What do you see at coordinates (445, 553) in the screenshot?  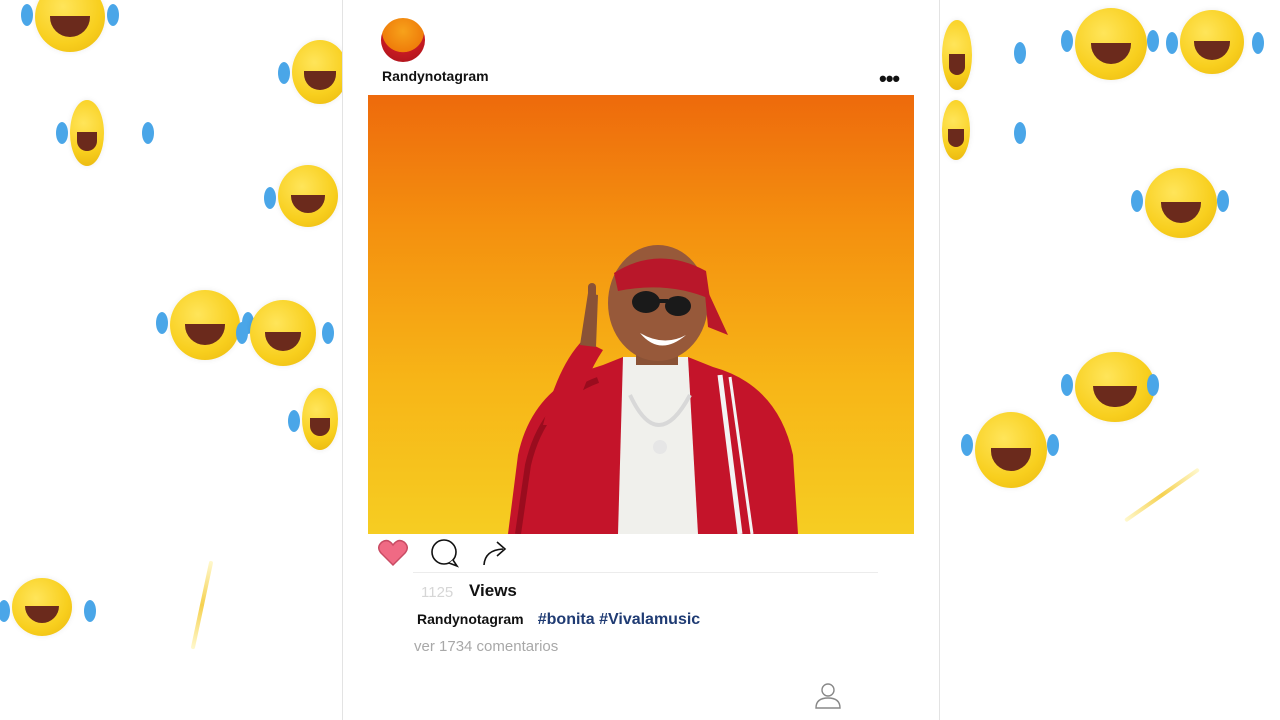 I see `comment-icon` at bounding box center [445, 553].